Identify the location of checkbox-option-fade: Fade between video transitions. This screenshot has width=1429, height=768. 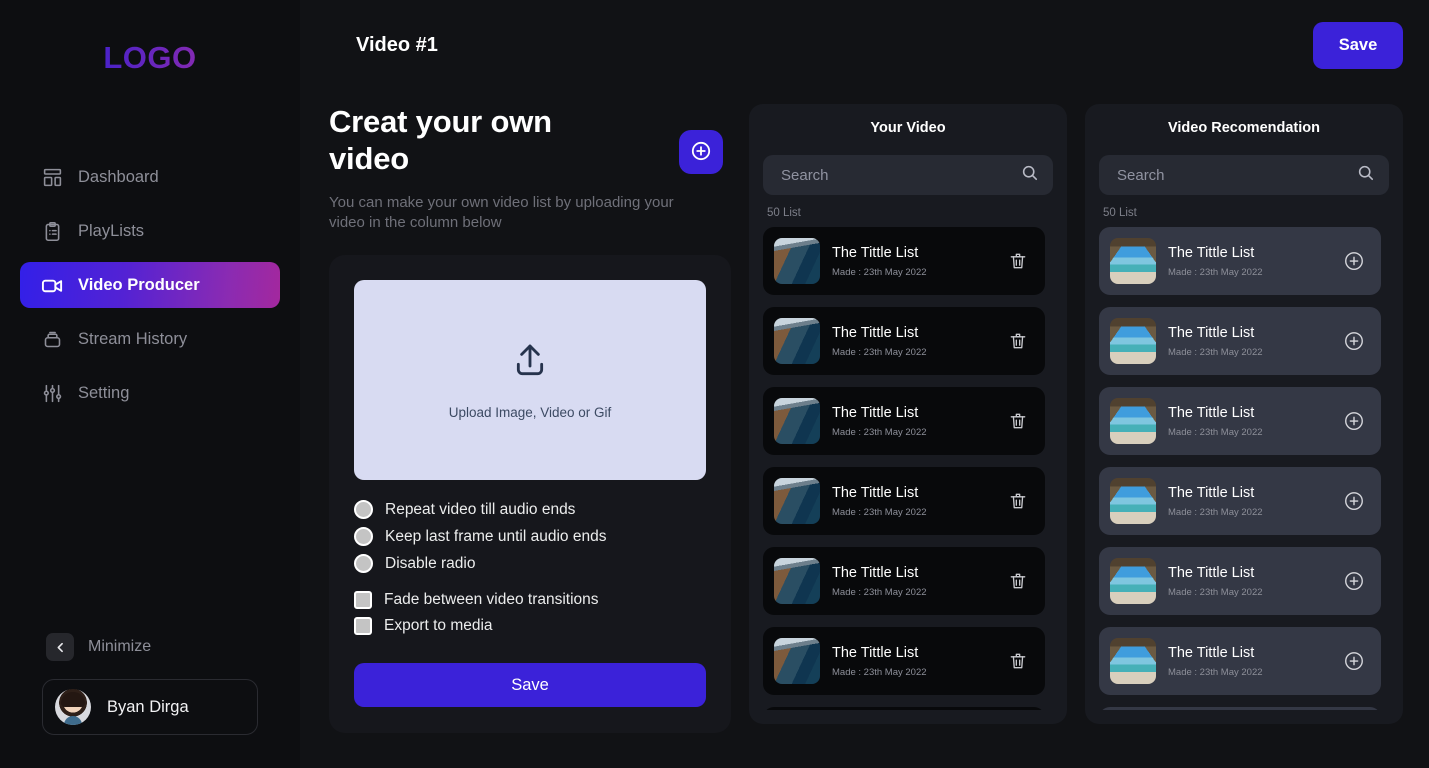
(530, 600).